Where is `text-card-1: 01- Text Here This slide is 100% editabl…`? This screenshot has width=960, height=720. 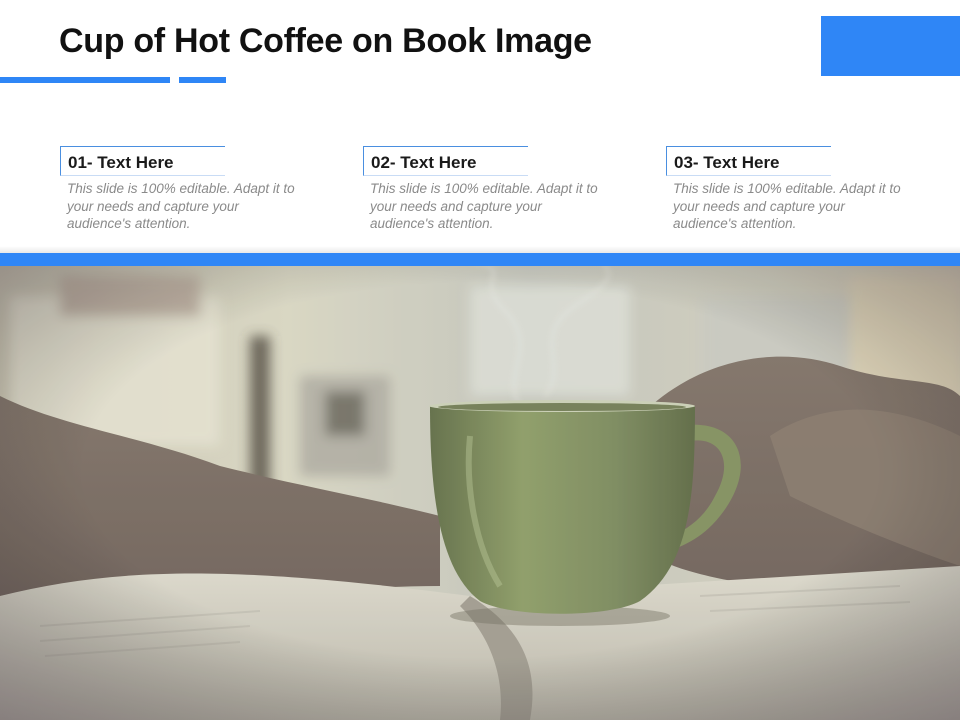
text-card-1: 01- Text Here This slide is 100% editabl… is located at coordinates (185, 189).